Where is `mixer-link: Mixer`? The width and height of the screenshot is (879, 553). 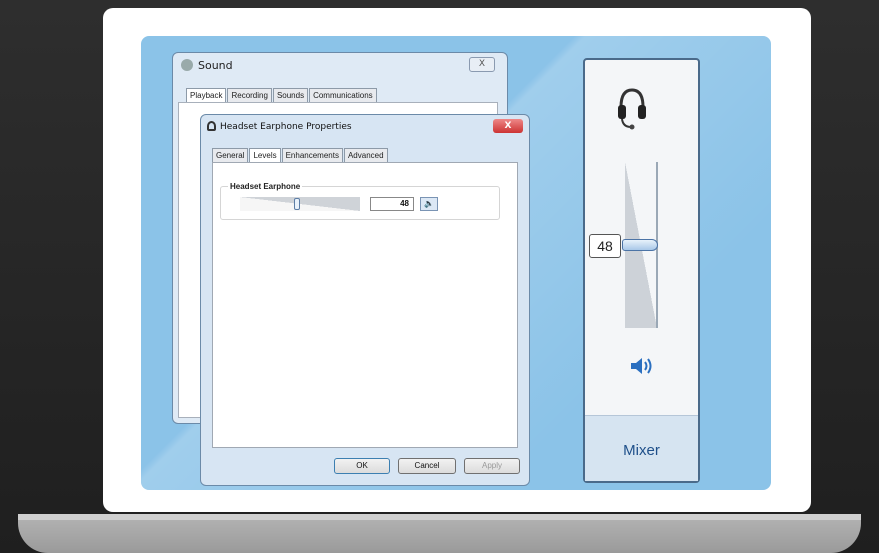
mixer-link: Mixer is located at coordinates (641, 450).